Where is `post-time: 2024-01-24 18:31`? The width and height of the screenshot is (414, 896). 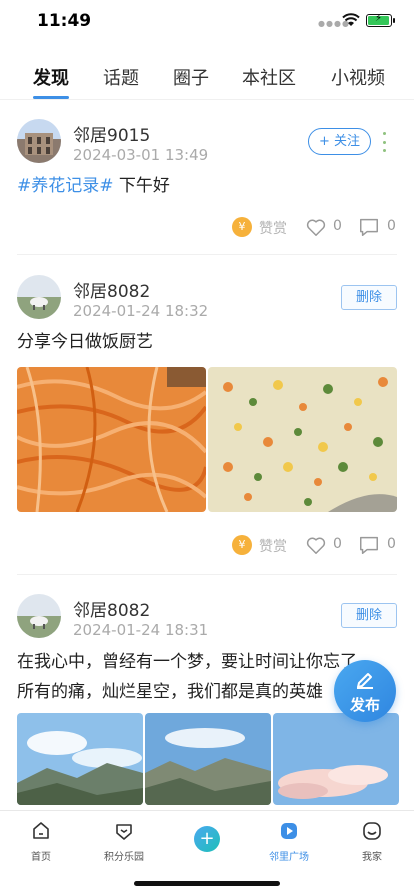 post-time: 2024-01-24 18:31 is located at coordinates (141, 630).